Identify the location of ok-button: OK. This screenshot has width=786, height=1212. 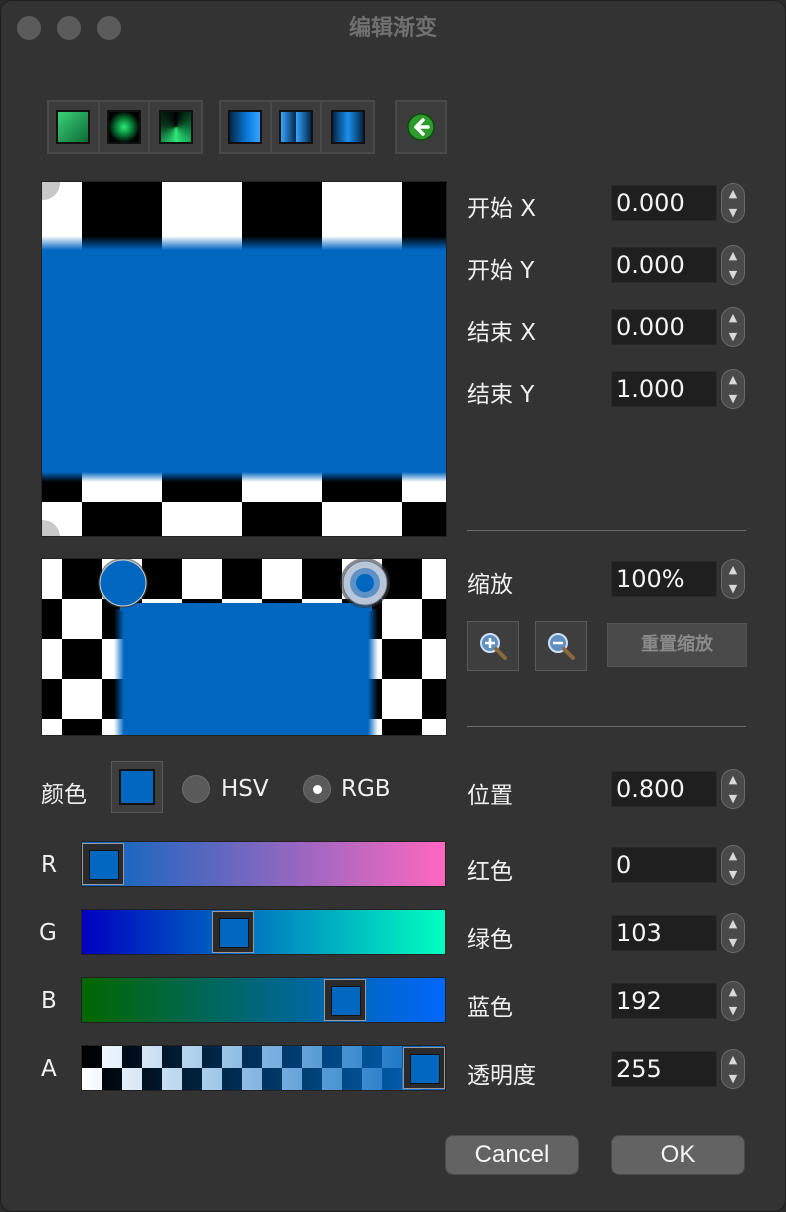
(678, 1155).